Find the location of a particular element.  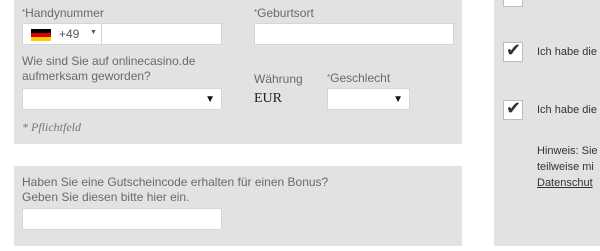

phone-prefix-text: +49 is located at coordinates (69, 34).